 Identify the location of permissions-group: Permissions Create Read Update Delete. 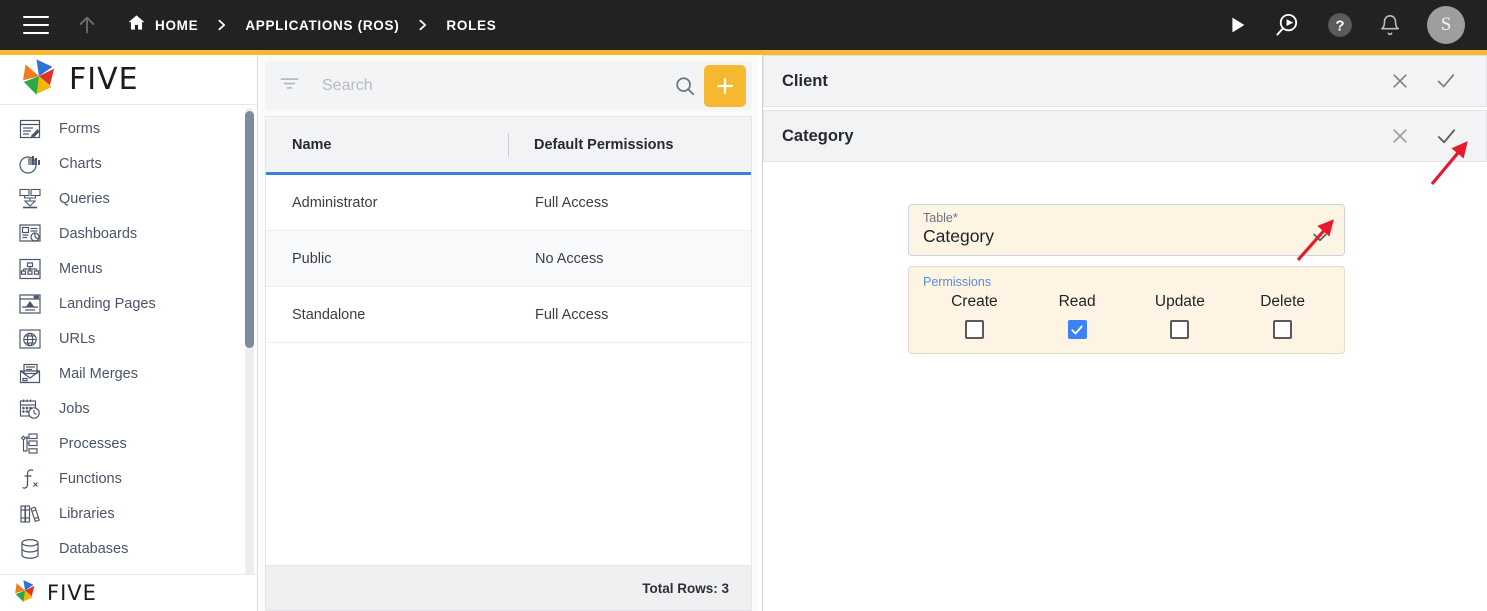
(1126, 310).